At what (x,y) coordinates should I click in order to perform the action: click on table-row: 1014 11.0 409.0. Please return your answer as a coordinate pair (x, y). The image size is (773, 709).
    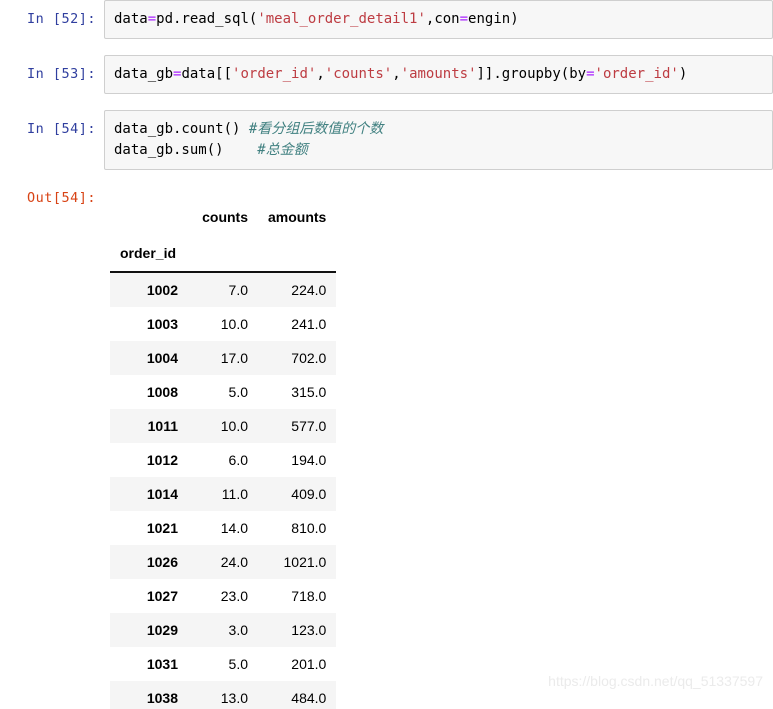
    Looking at the image, I should click on (223, 494).